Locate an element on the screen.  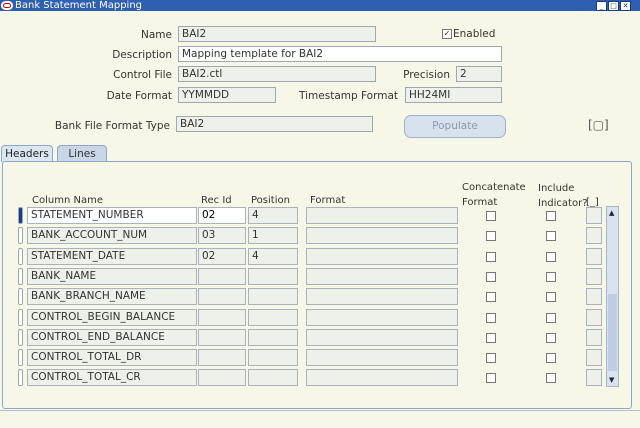
control-file-label: Control File is located at coordinates (142, 75).